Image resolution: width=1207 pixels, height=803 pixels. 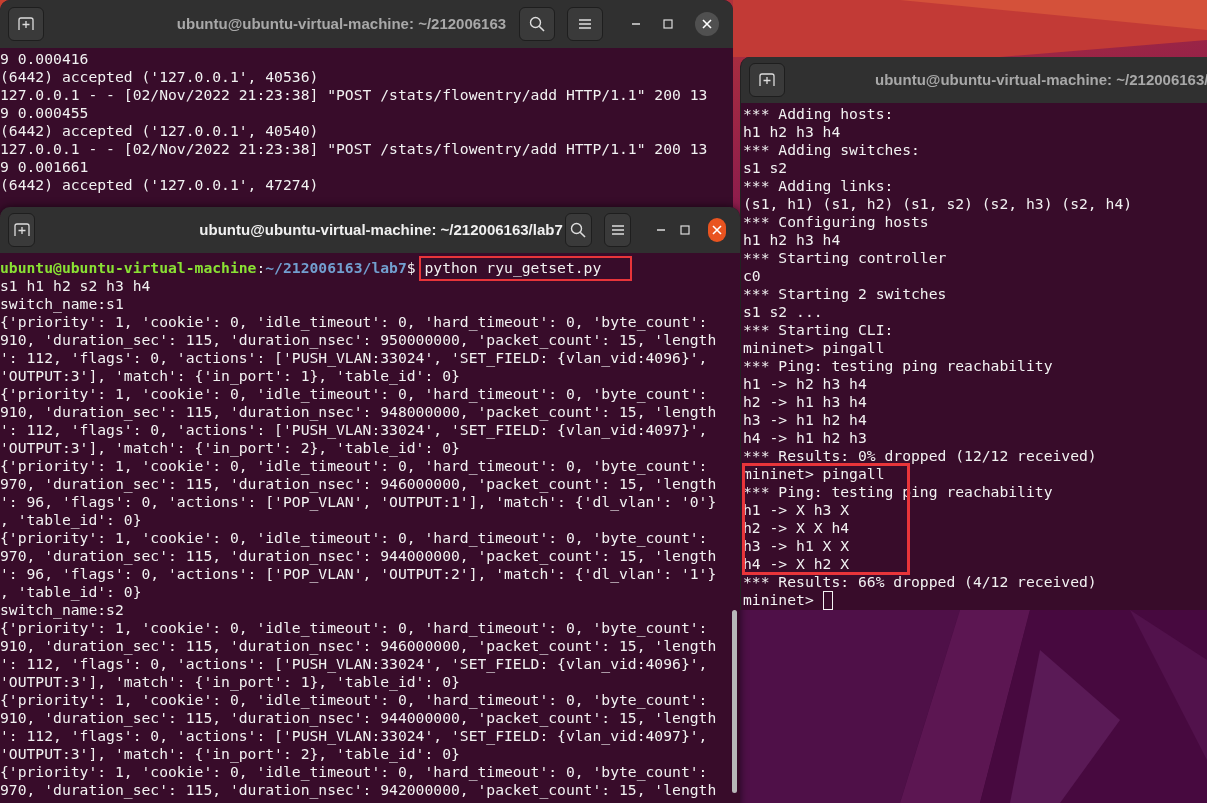 What do you see at coordinates (832, 150) in the screenshot?
I see `terminal-line: *** Adding switches:` at bounding box center [832, 150].